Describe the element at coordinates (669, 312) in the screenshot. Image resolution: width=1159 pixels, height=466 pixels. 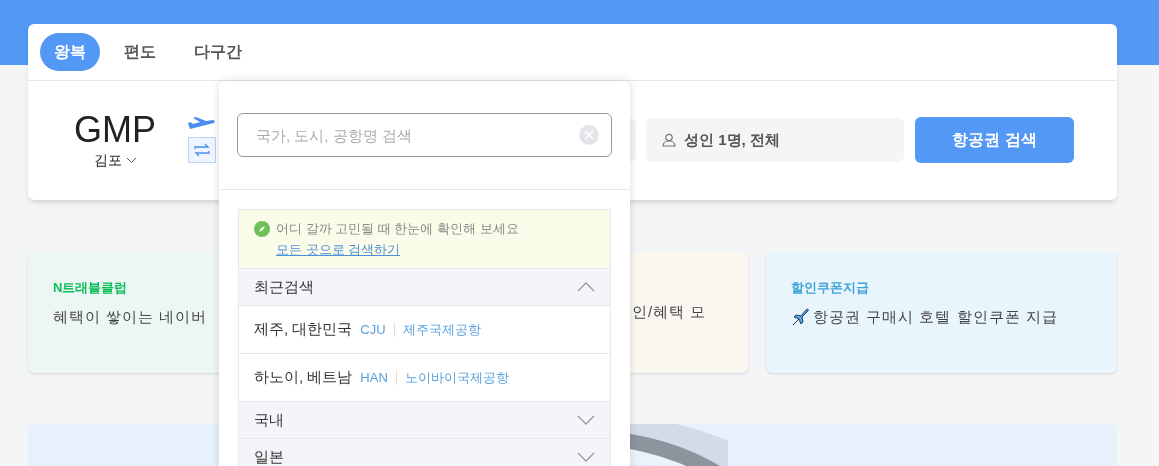
I see `promo-text: 인/혜택 모` at that location.